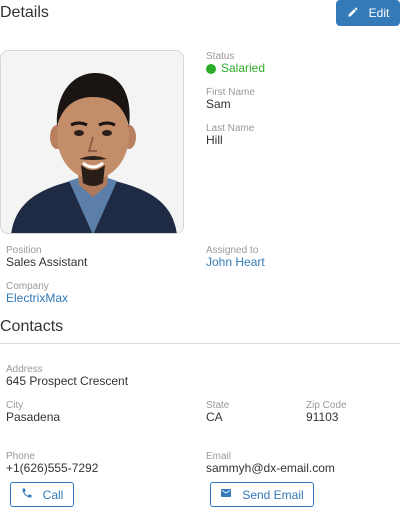  I want to click on state-value: CA, so click(214, 417).